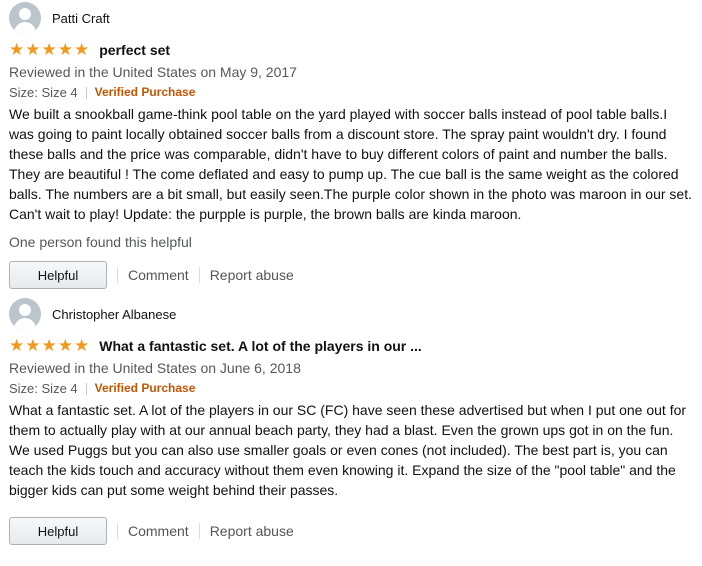 This screenshot has height=566, width=702. Describe the element at coordinates (81, 18) in the screenshot. I see `reviewer-name: Patti Craft` at that location.